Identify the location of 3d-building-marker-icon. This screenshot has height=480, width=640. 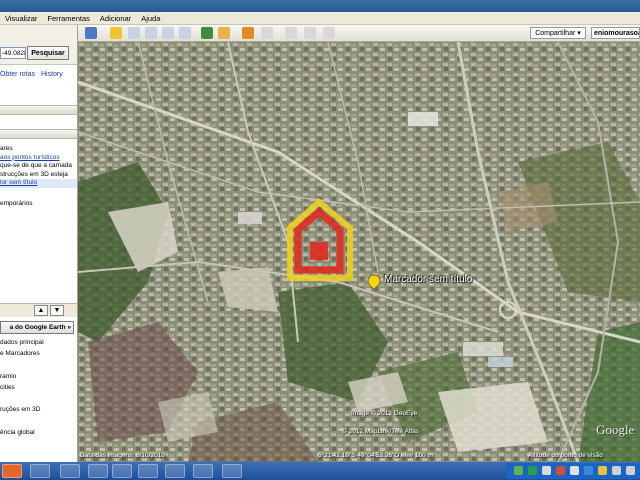
(319, 240).